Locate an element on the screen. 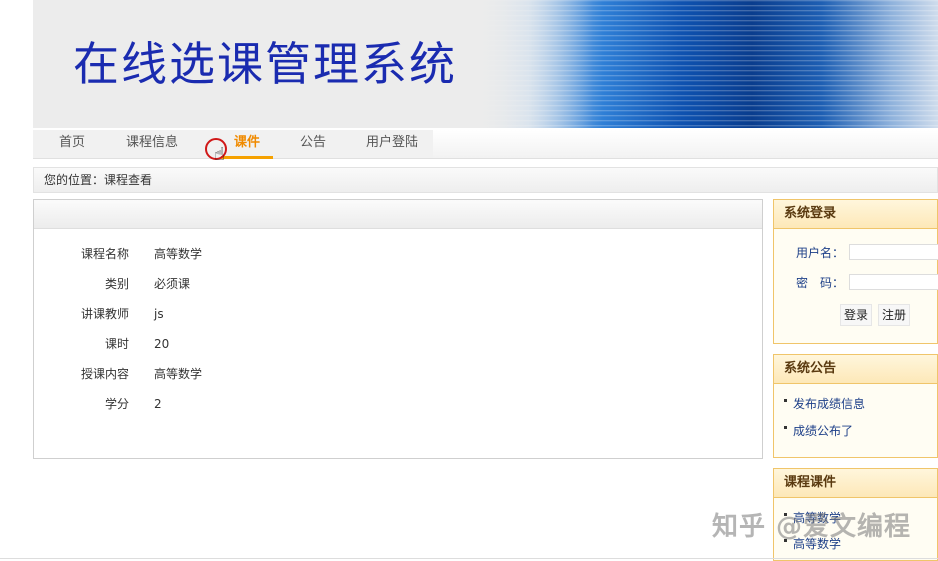 The image size is (938, 561). detail-label: 类别 is located at coordinates (116, 284).